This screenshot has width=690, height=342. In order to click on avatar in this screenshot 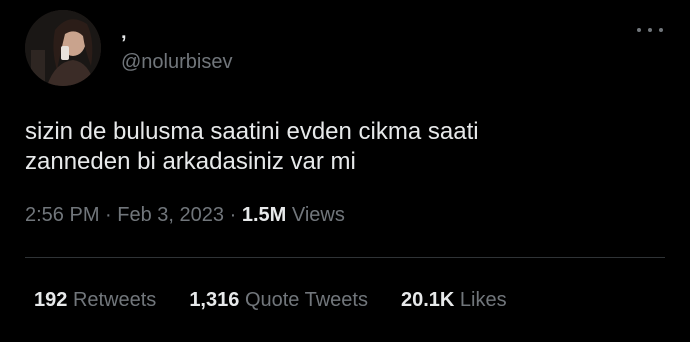, I will do `click(63, 48)`.